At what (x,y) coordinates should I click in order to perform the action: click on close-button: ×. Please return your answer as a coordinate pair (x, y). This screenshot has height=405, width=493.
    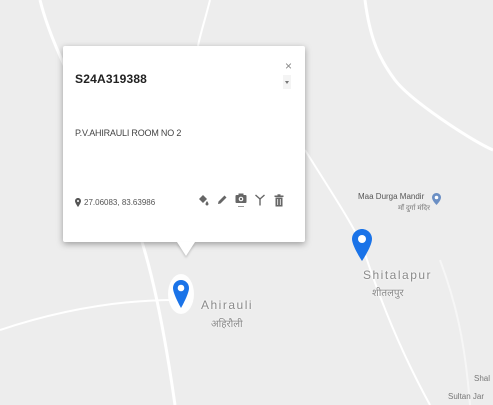
    Looking at the image, I should click on (288, 75).